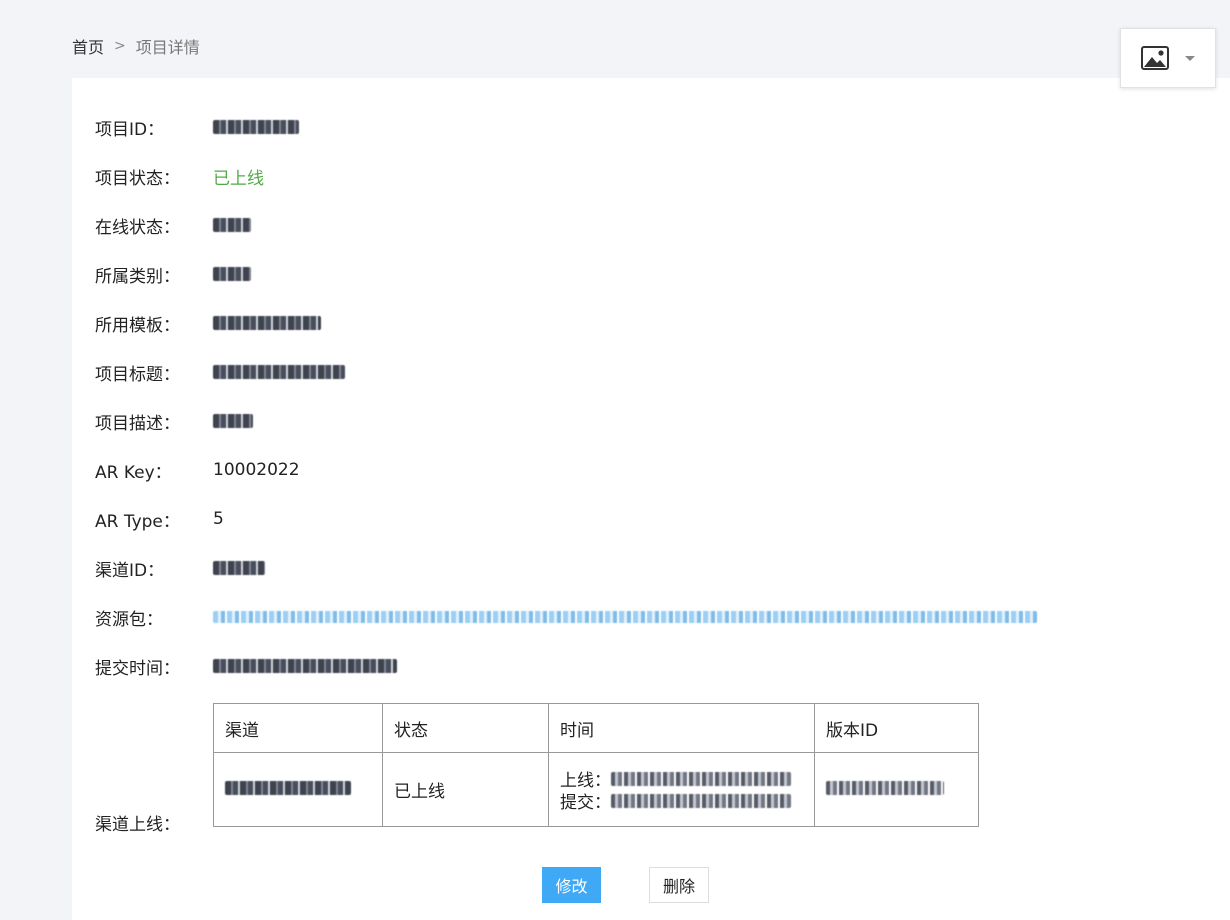 Image resolution: width=1230 pixels, height=920 pixels. Describe the element at coordinates (137, 276) in the screenshot. I see `field-label: 所属类别：` at that location.